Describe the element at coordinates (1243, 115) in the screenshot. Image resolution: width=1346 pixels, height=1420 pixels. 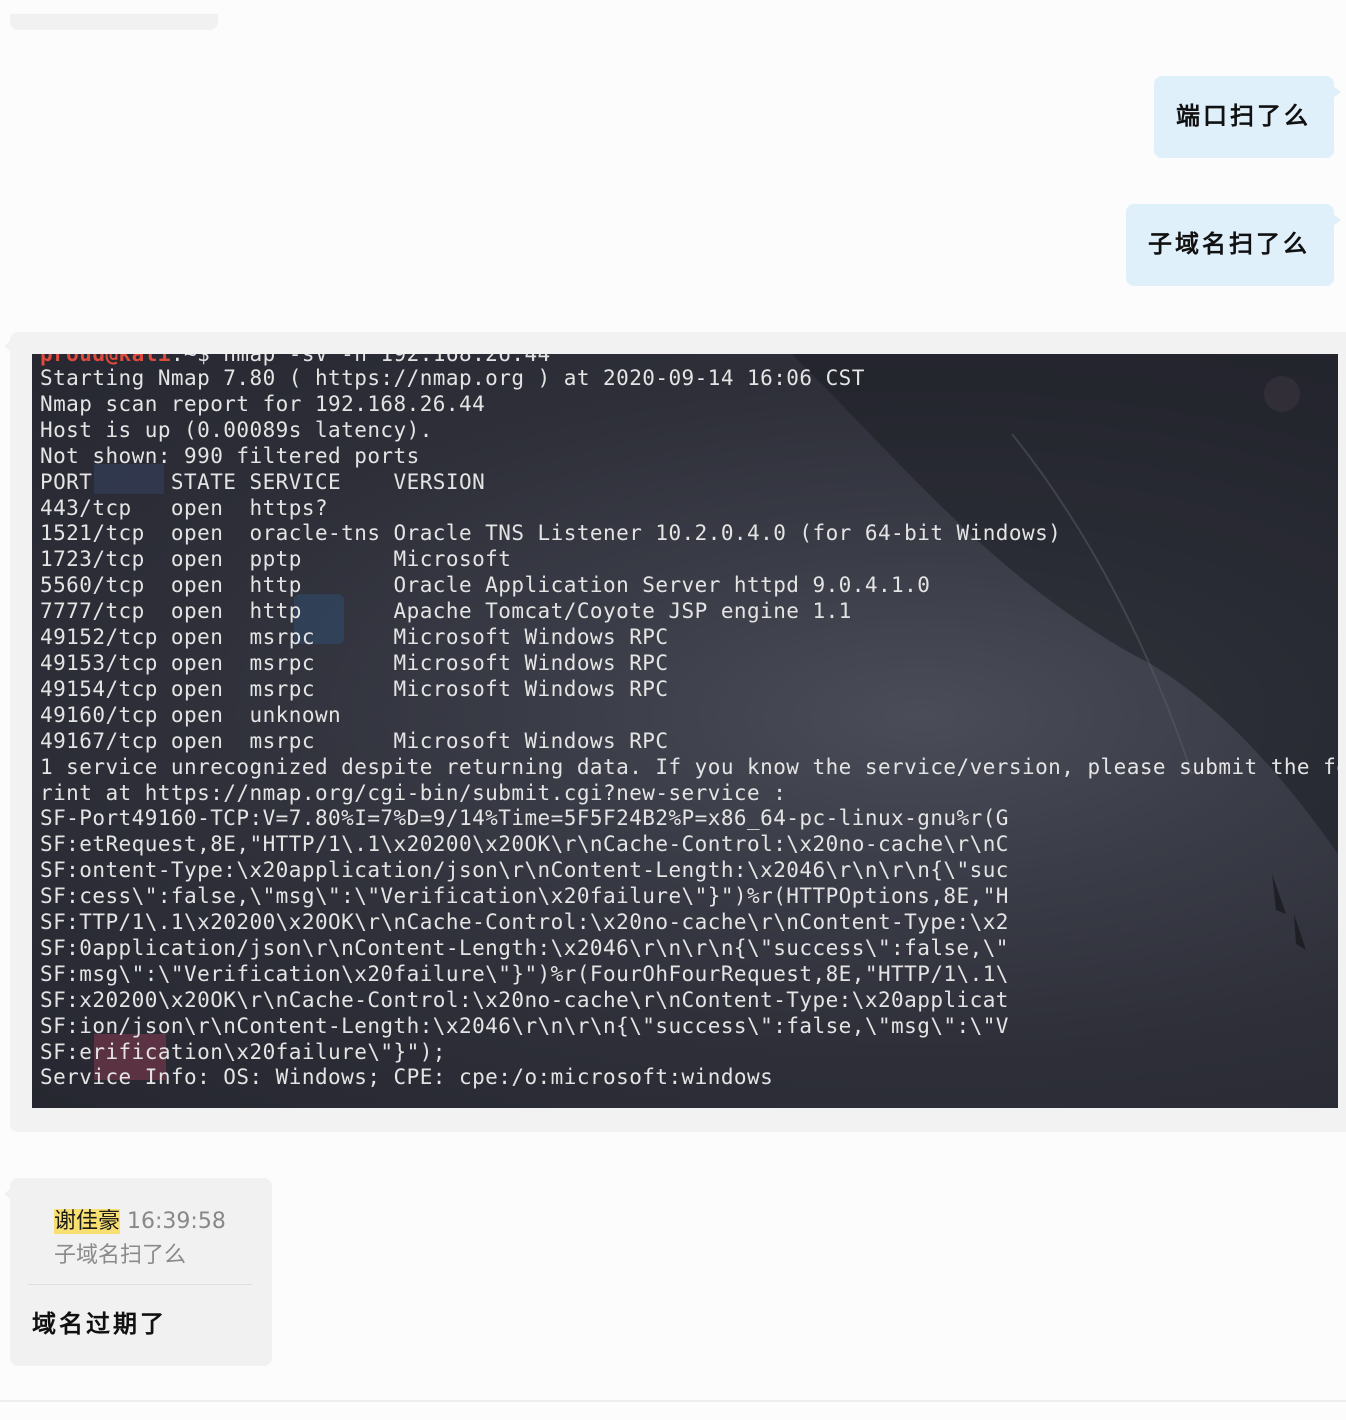
I see `message-text: 端口扫了么` at that location.